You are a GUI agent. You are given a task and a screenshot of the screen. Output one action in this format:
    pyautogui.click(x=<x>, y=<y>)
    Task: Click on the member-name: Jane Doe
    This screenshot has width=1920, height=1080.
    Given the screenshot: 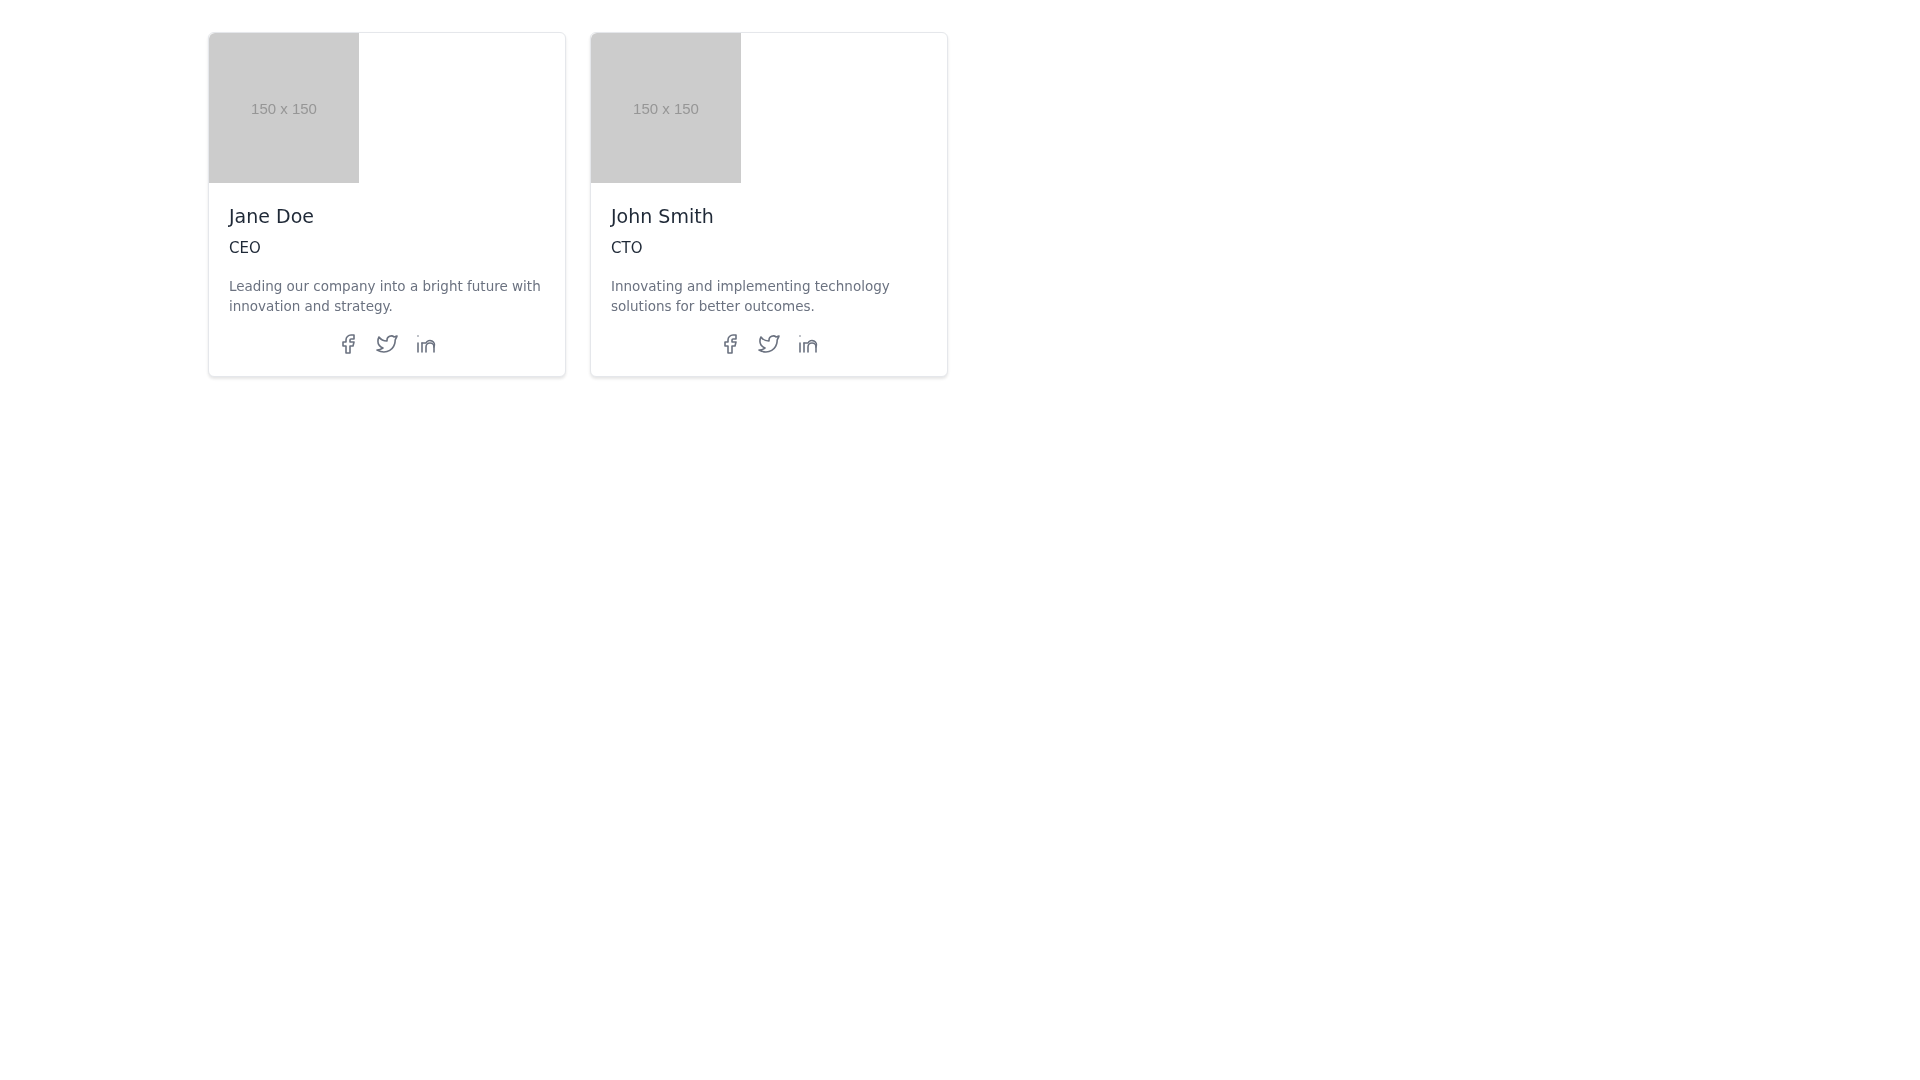 What is the action you would take?
    pyautogui.click(x=272, y=216)
    